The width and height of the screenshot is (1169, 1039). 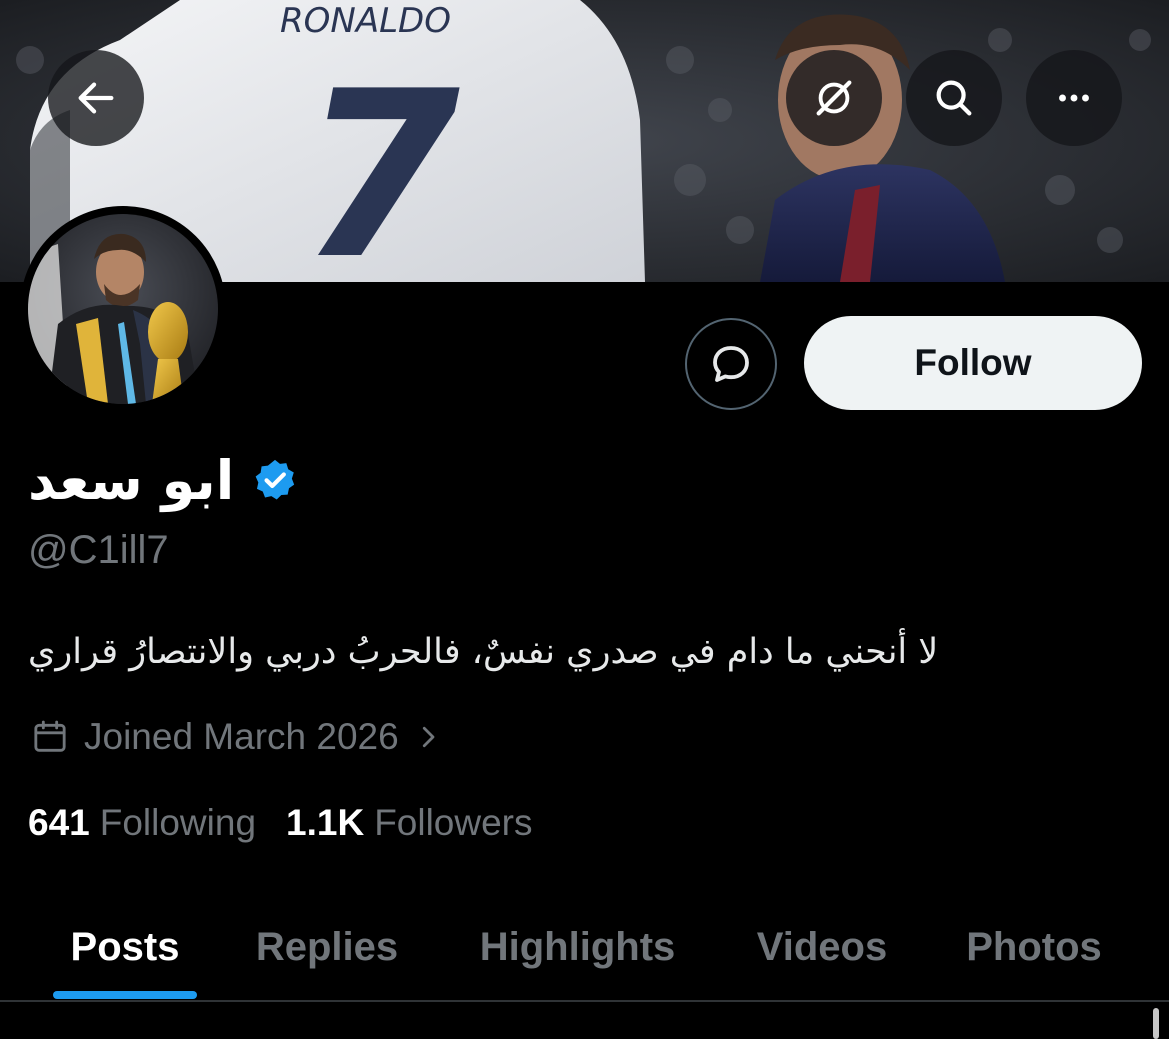 I want to click on chevron-right-icon, so click(x=428, y=737).